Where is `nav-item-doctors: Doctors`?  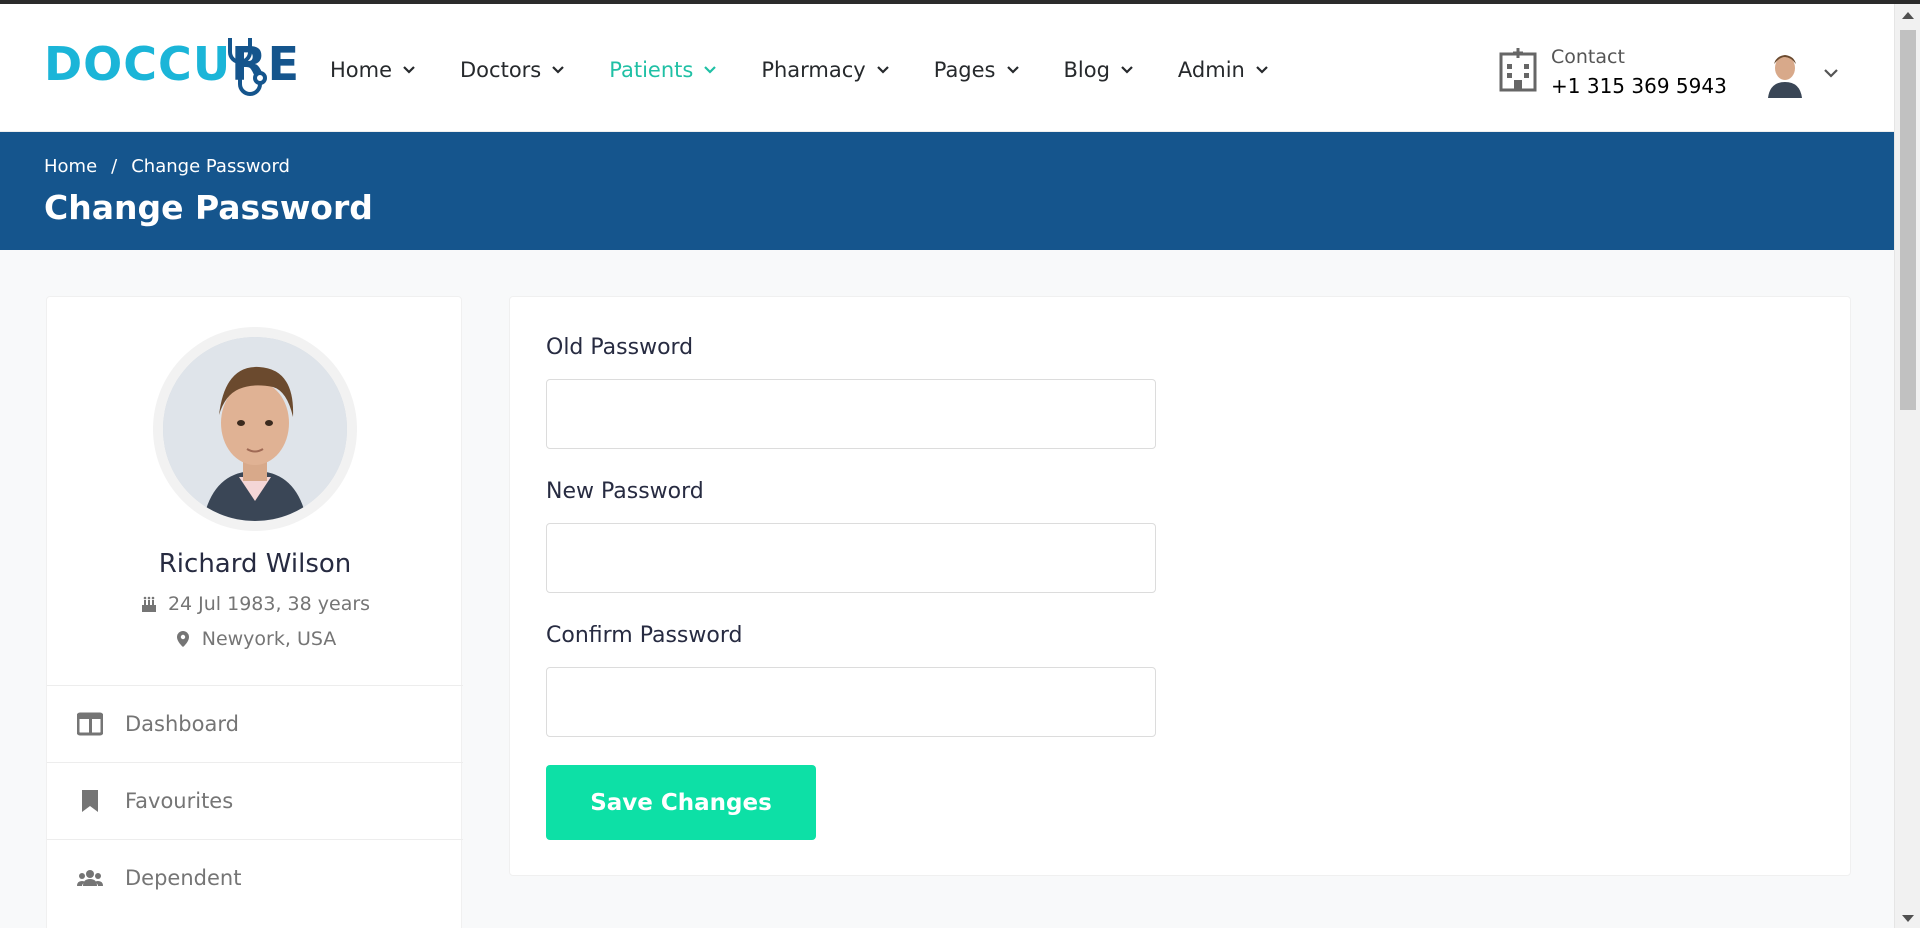
nav-item-doctors: Doctors is located at coordinates (512, 70).